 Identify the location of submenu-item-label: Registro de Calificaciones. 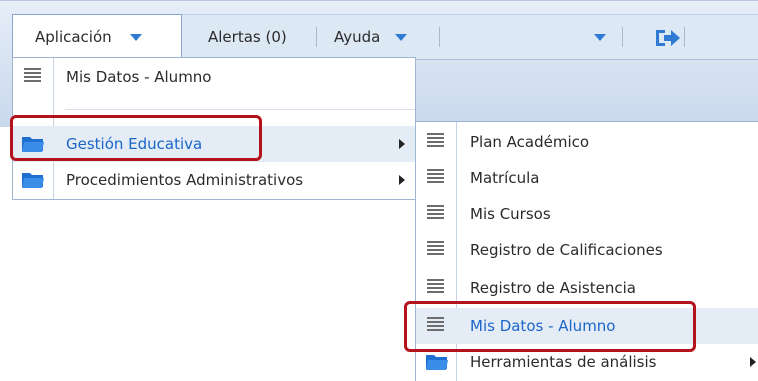
(566, 250).